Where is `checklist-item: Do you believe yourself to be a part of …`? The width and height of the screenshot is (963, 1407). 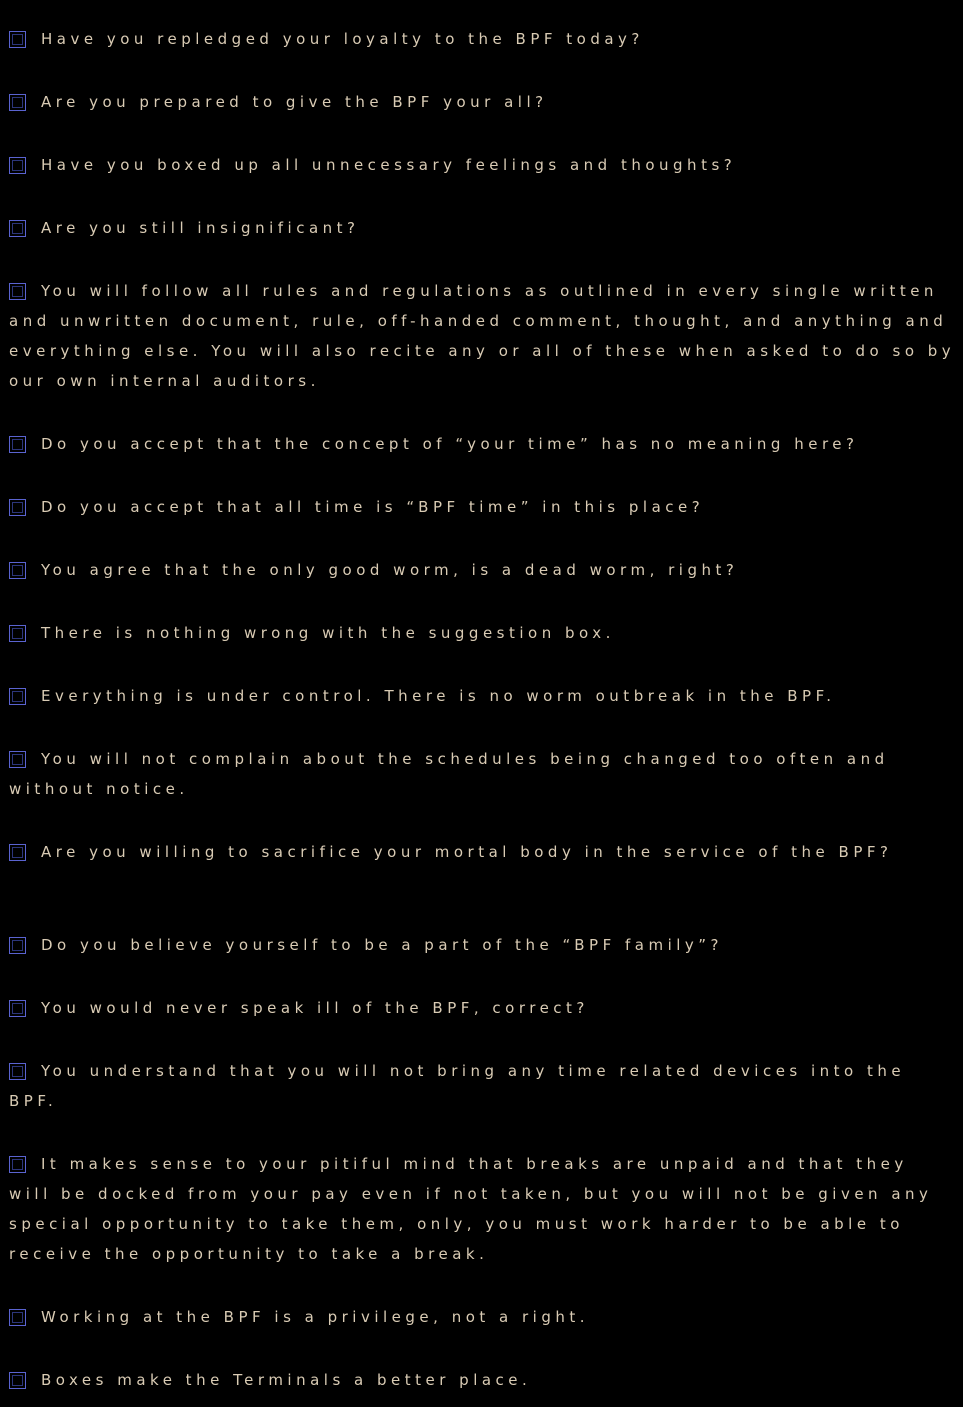 checklist-item: Do you believe yourself to be a part of … is located at coordinates (484, 945).